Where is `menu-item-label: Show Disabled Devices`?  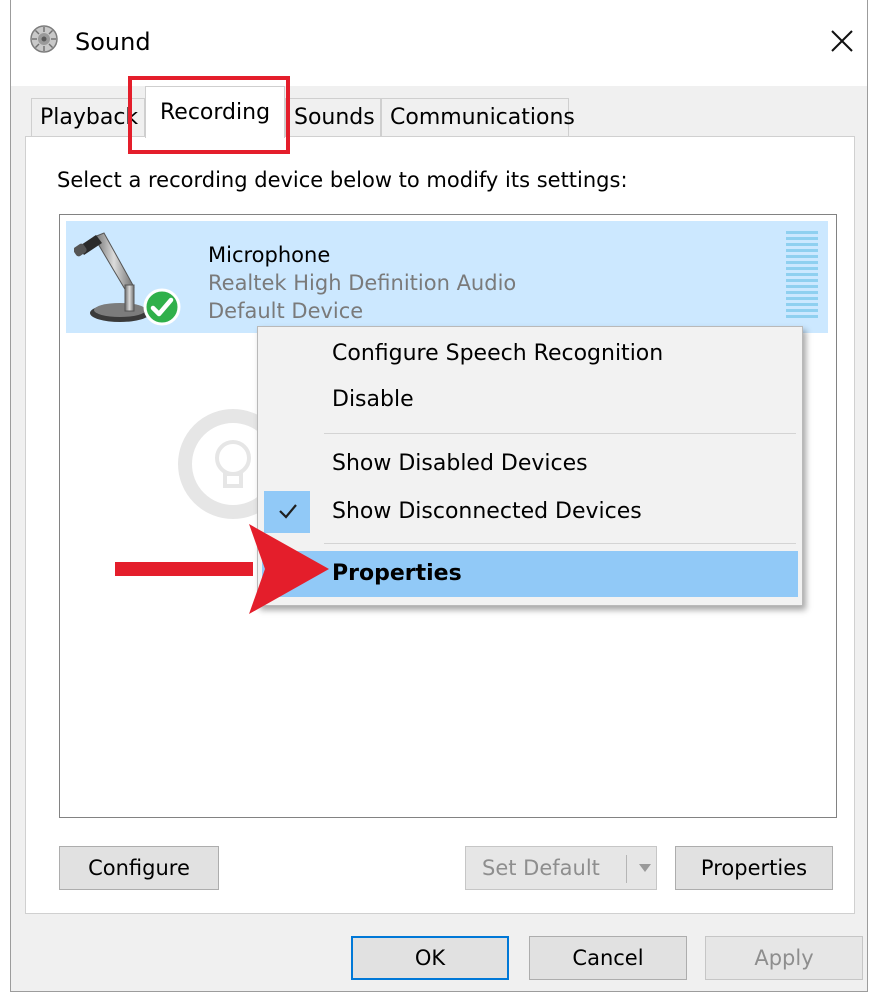
menu-item-label: Show Disabled Devices is located at coordinates (460, 463).